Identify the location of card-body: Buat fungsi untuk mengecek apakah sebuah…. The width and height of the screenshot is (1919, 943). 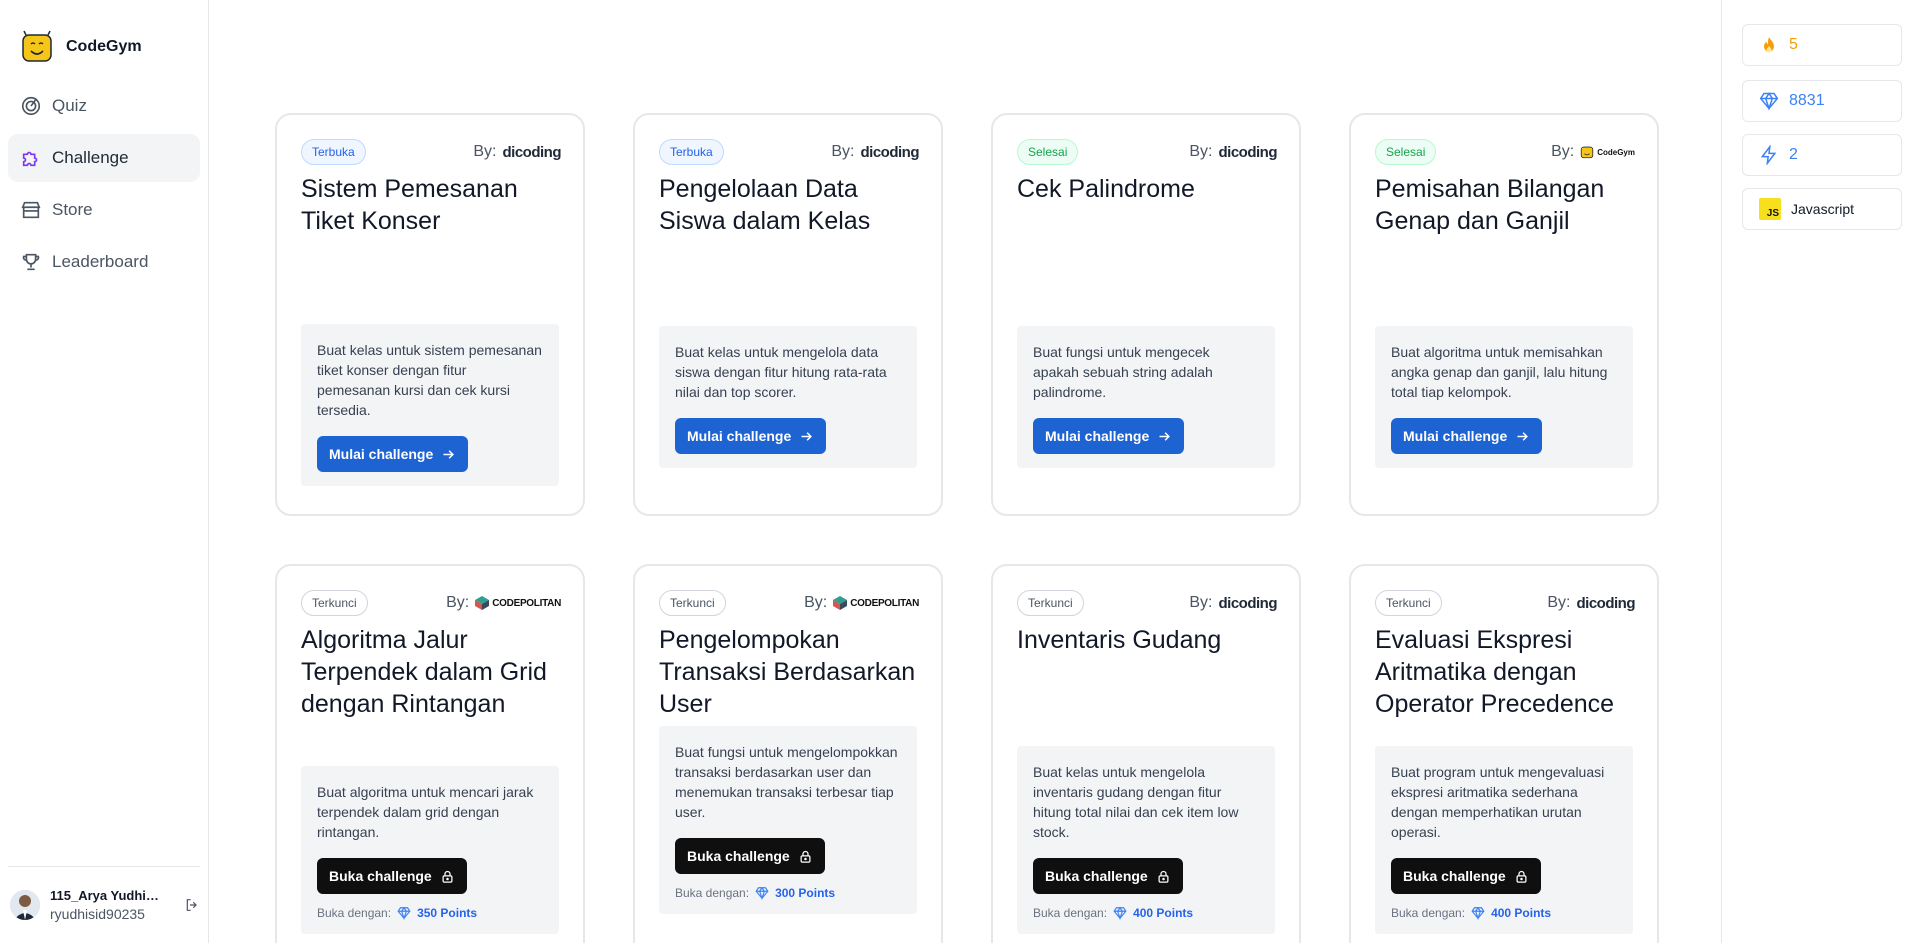
(1146, 397).